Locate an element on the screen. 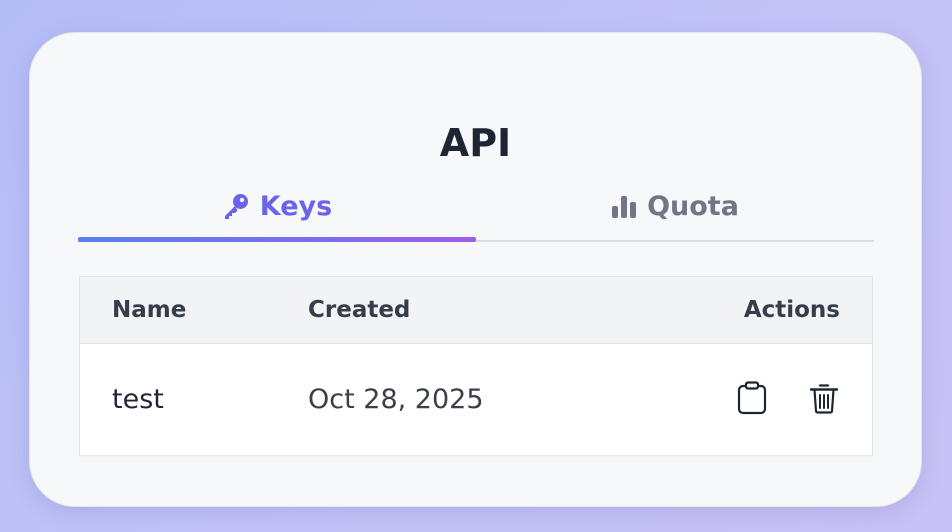  bar-chart-icon is located at coordinates (624, 206).